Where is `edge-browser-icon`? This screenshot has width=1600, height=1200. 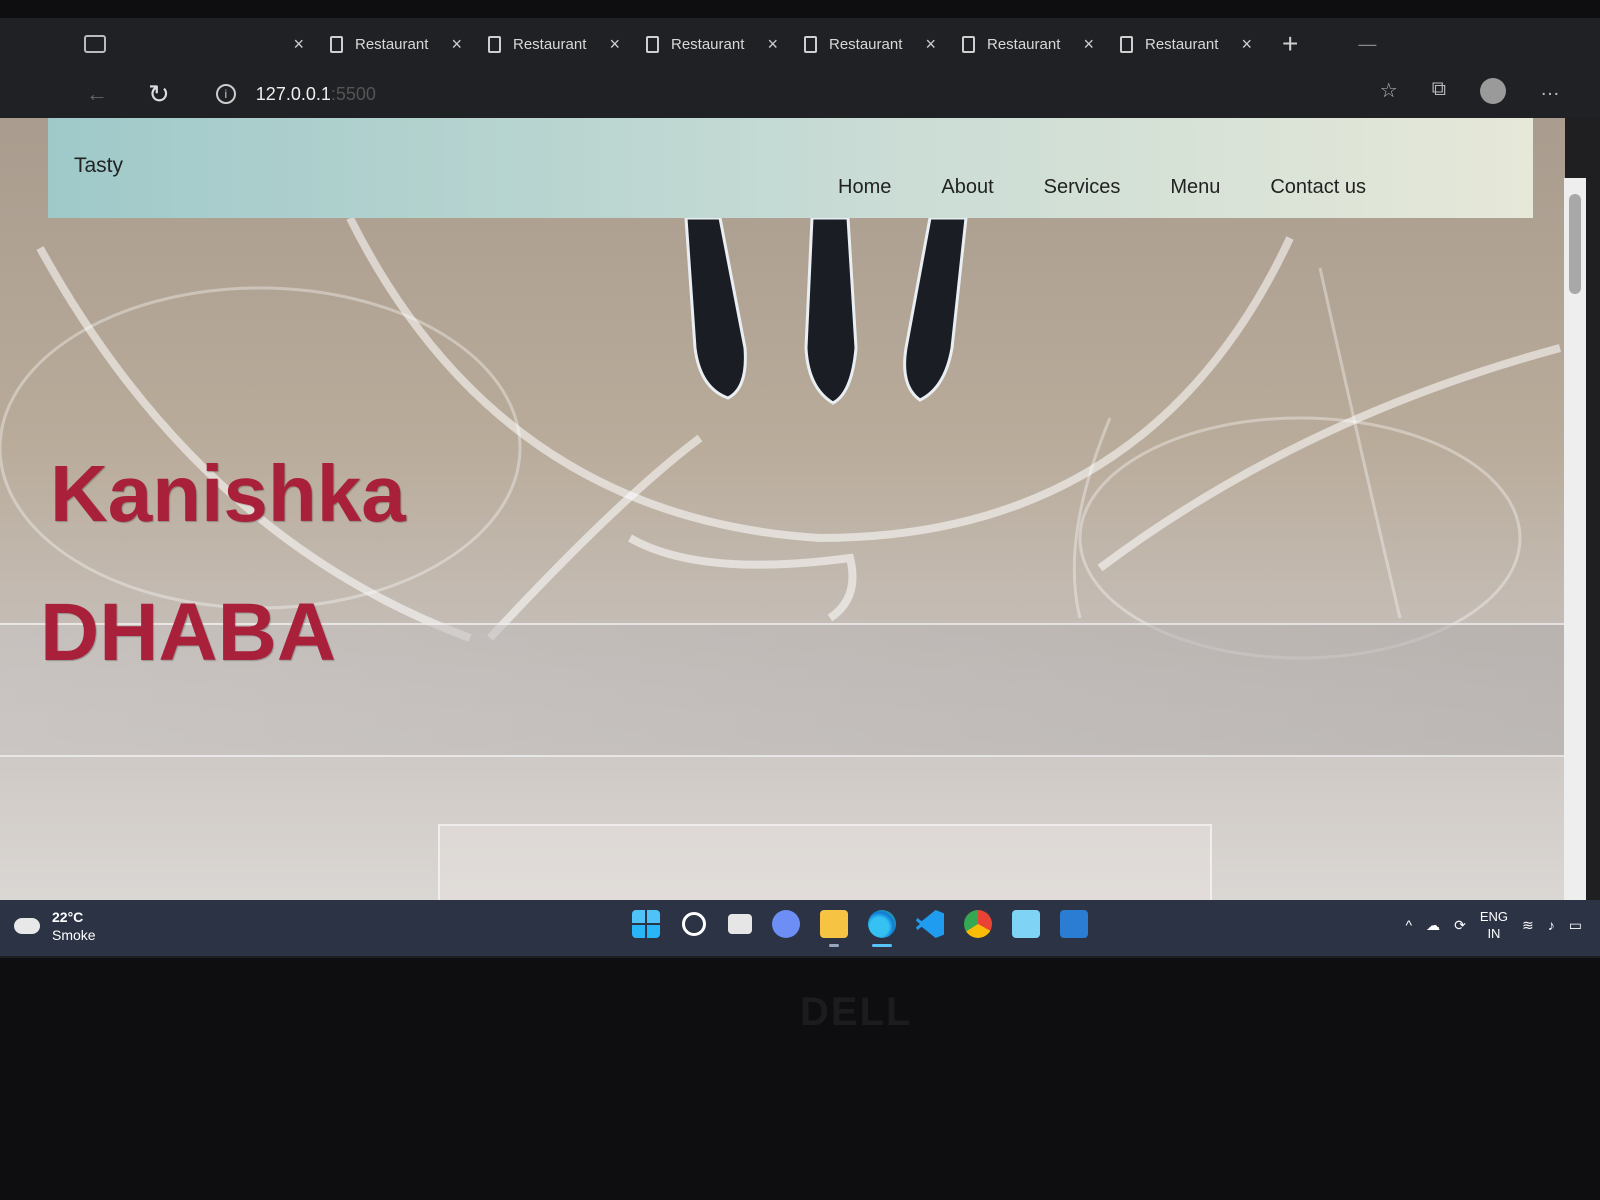 edge-browser-icon is located at coordinates (882, 928).